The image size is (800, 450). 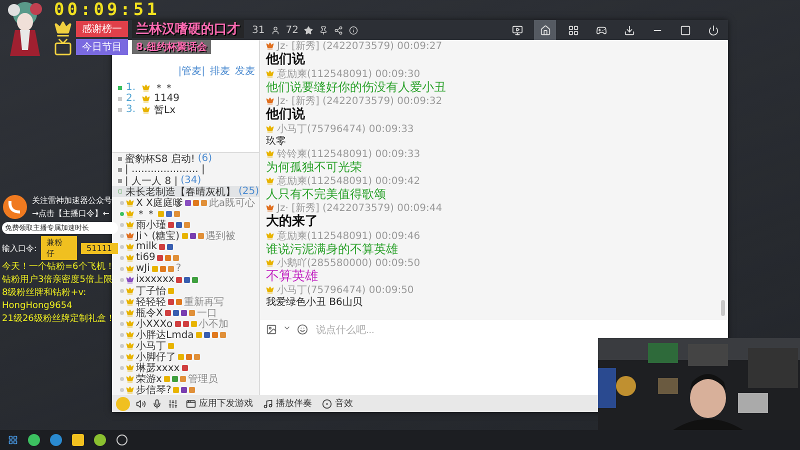 What do you see at coordinates (287, 328) in the screenshot?
I see `caret-icon` at bounding box center [287, 328].